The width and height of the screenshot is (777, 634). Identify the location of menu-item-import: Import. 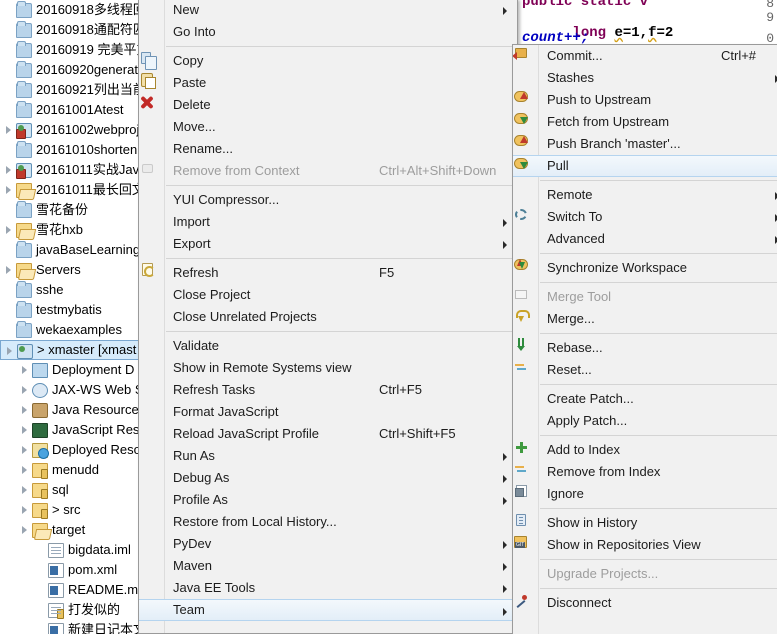
(328, 222).